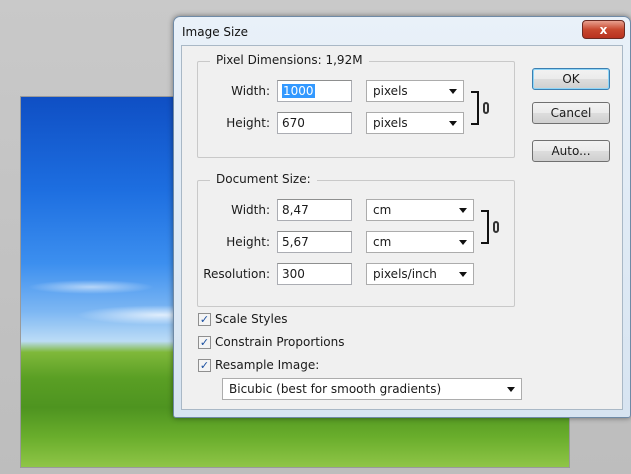 The height and width of the screenshot is (474, 631). Describe the element at coordinates (344, 60) in the screenshot. I see `pixel-dimensions-size: 1,92M` at that location.